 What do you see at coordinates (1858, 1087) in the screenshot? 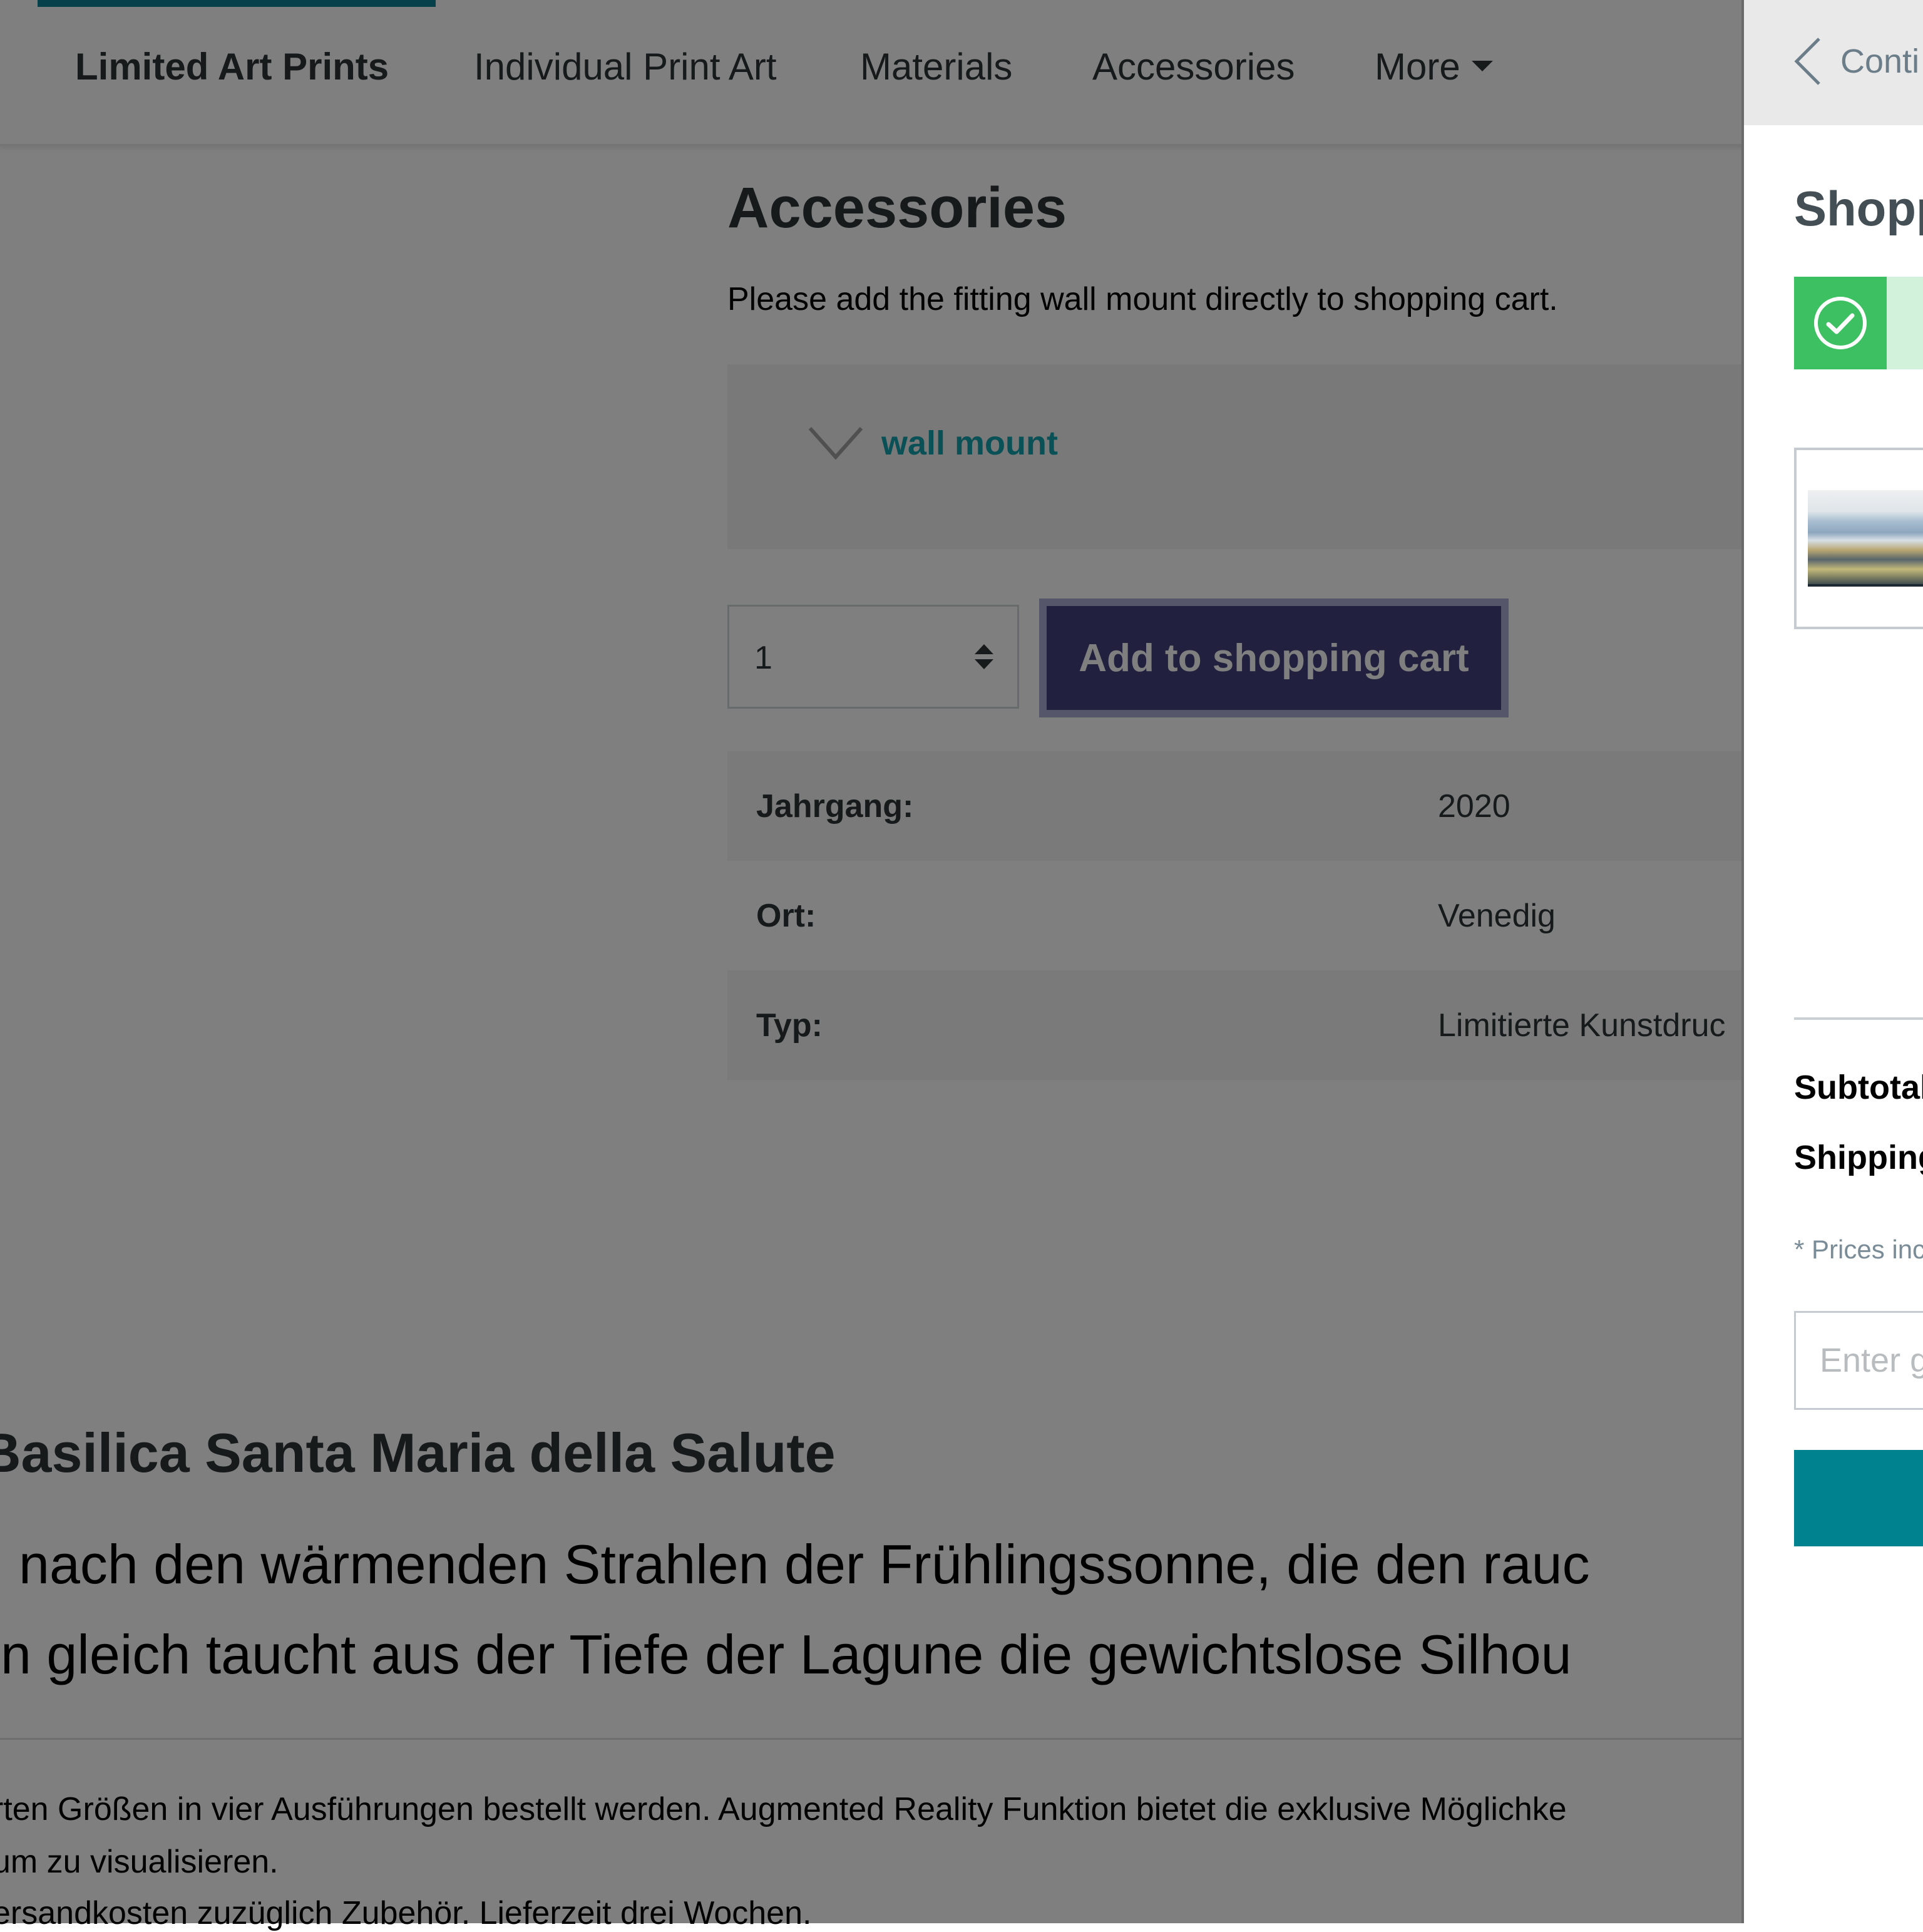
I see `subtotal-label: Subtotal` at bounding box center [1858, 1087].